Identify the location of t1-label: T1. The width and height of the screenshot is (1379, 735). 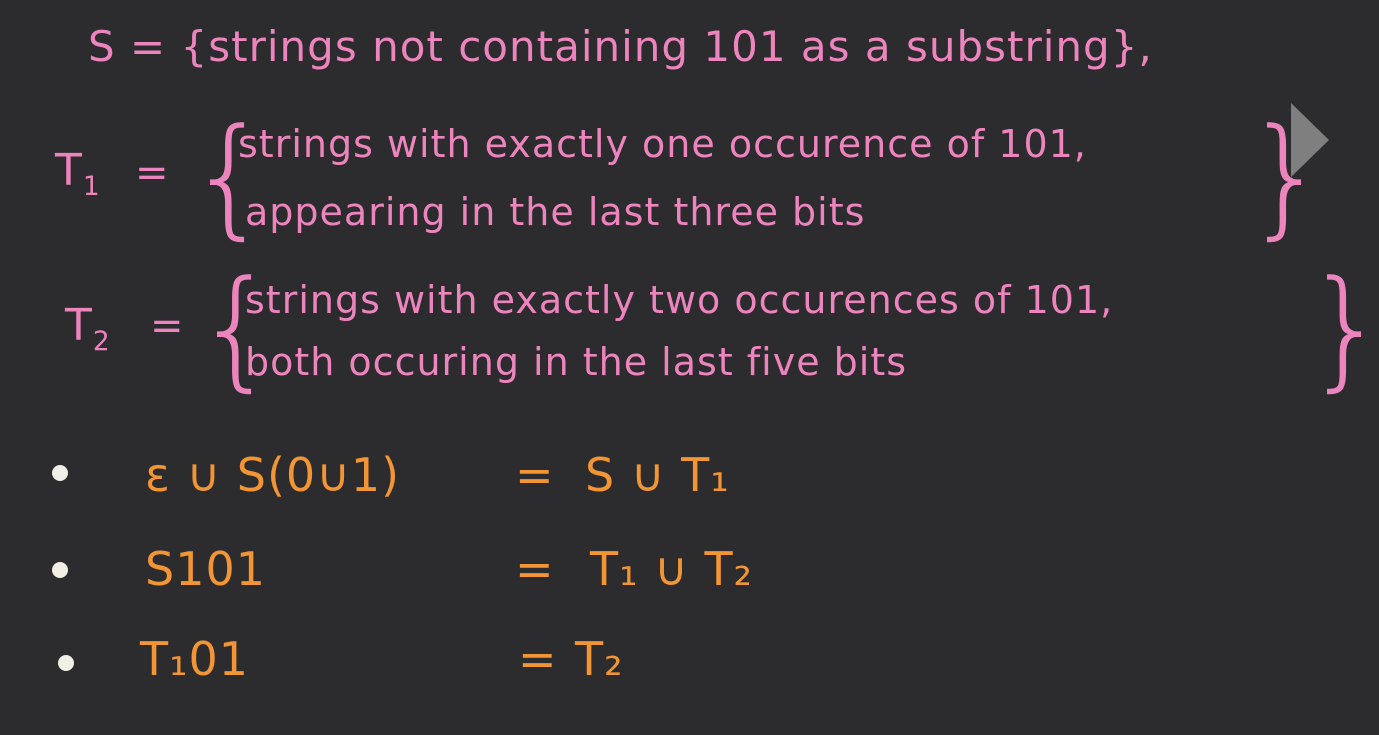
(78, 173).